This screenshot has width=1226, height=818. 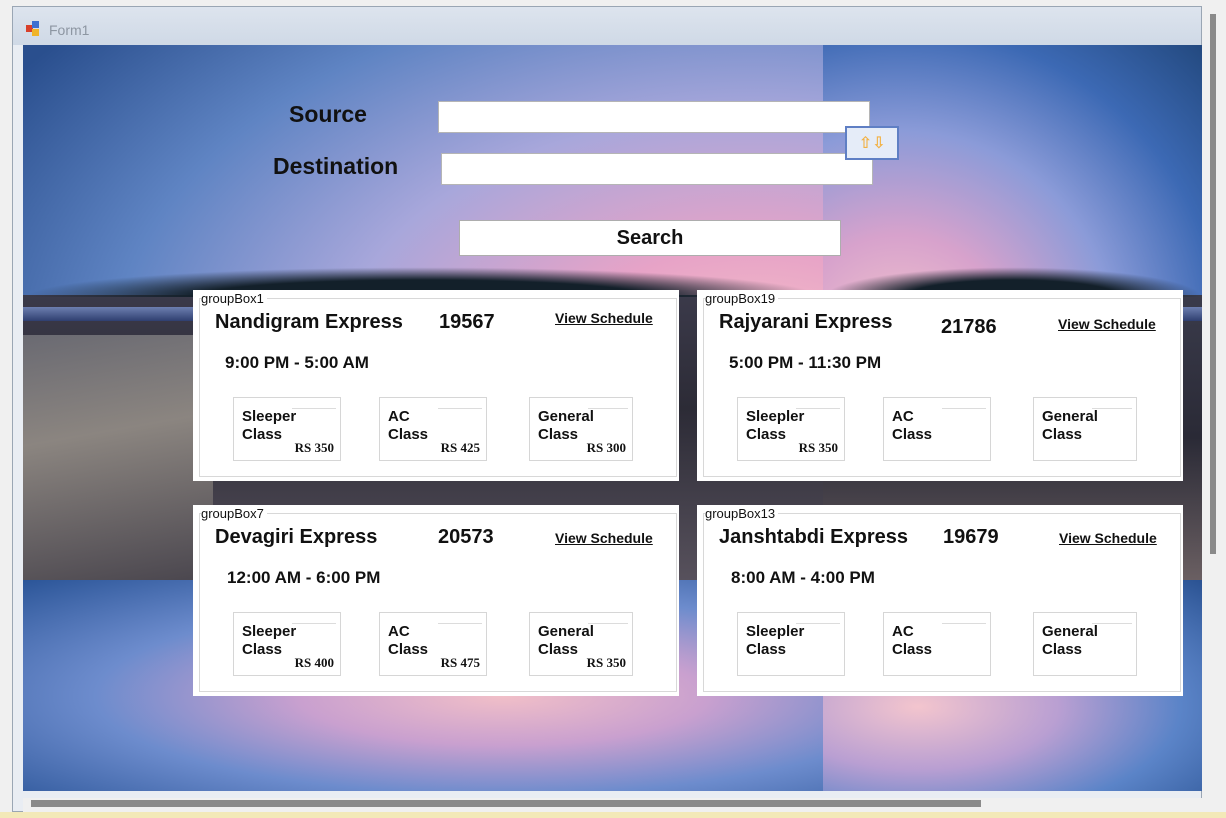 I want to click on background-image, so click(x=118, y=457).